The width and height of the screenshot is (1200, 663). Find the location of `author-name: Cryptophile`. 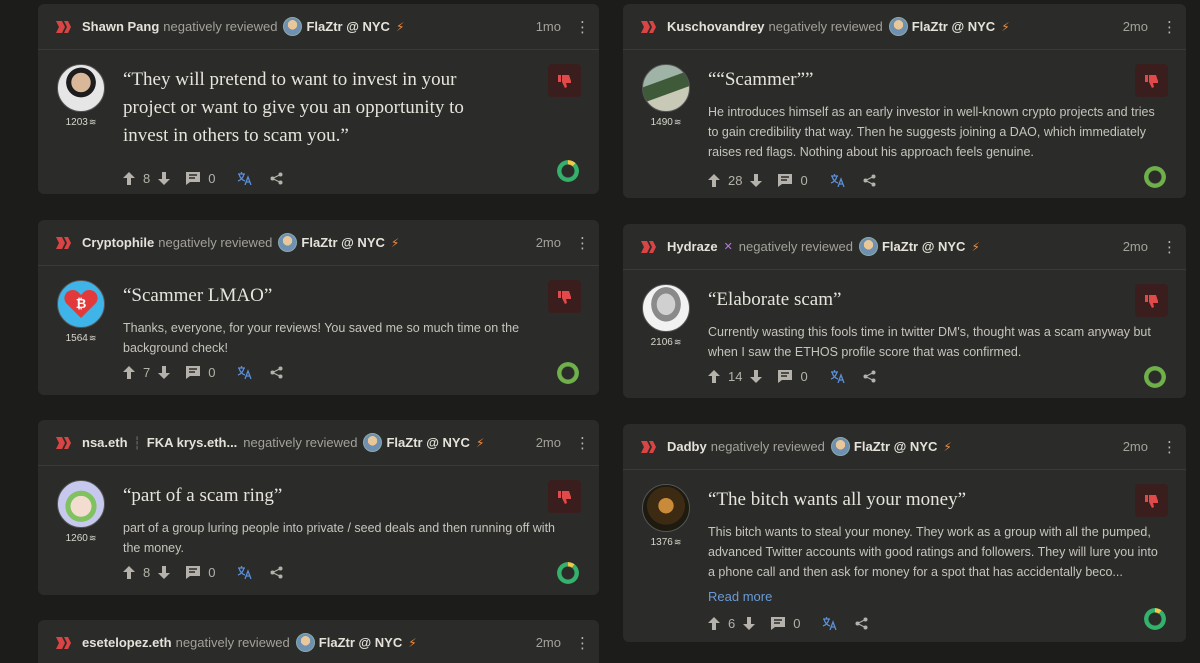

author-name: Cryptophile is located at coordinates (118, 242).